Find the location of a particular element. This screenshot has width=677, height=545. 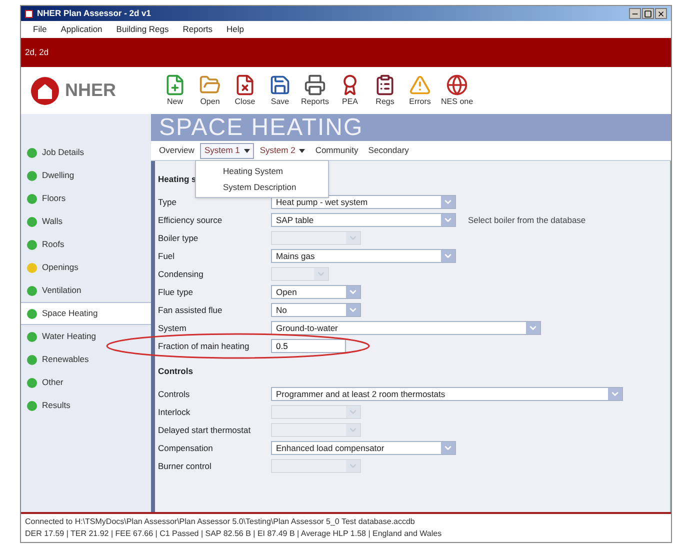

toolbar-button: Regs is located at coordinates (385, 91).